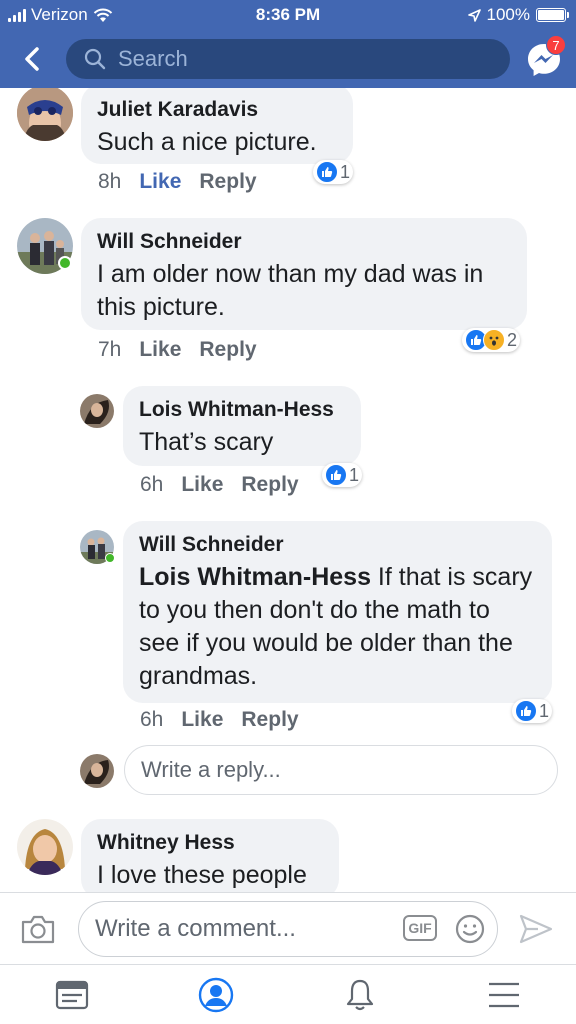 This screenshot has height=1024, width=576. I want to click on comment-bubble: Juliet Karadavis Such a nice picture., so click(217, 126).